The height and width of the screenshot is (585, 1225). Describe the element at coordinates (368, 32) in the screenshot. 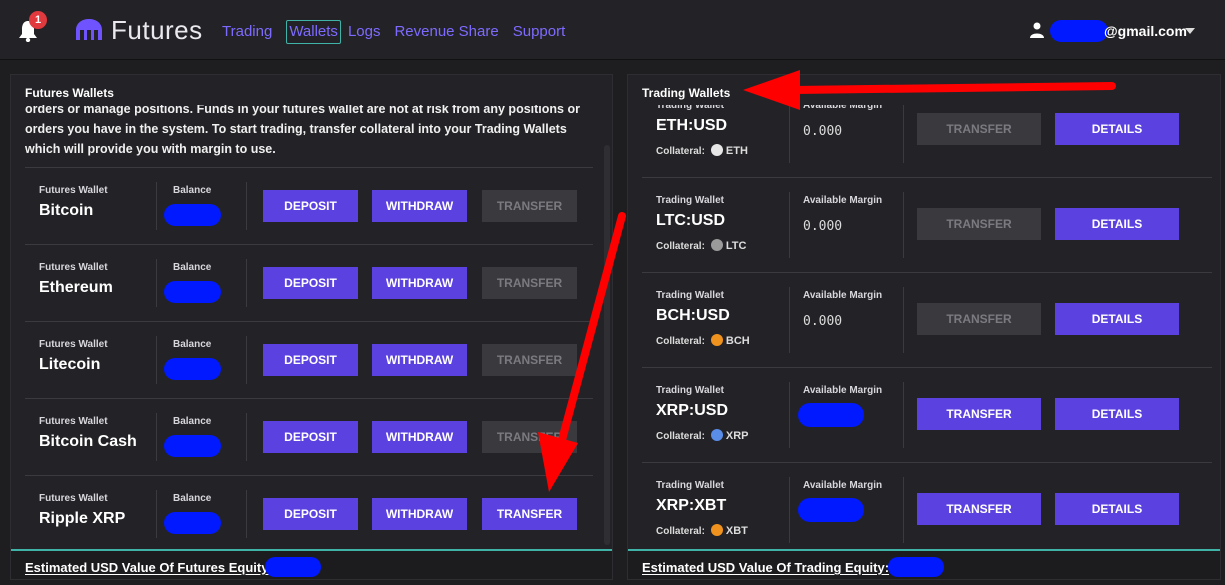

I see `nav-logs: Logs` at that location.